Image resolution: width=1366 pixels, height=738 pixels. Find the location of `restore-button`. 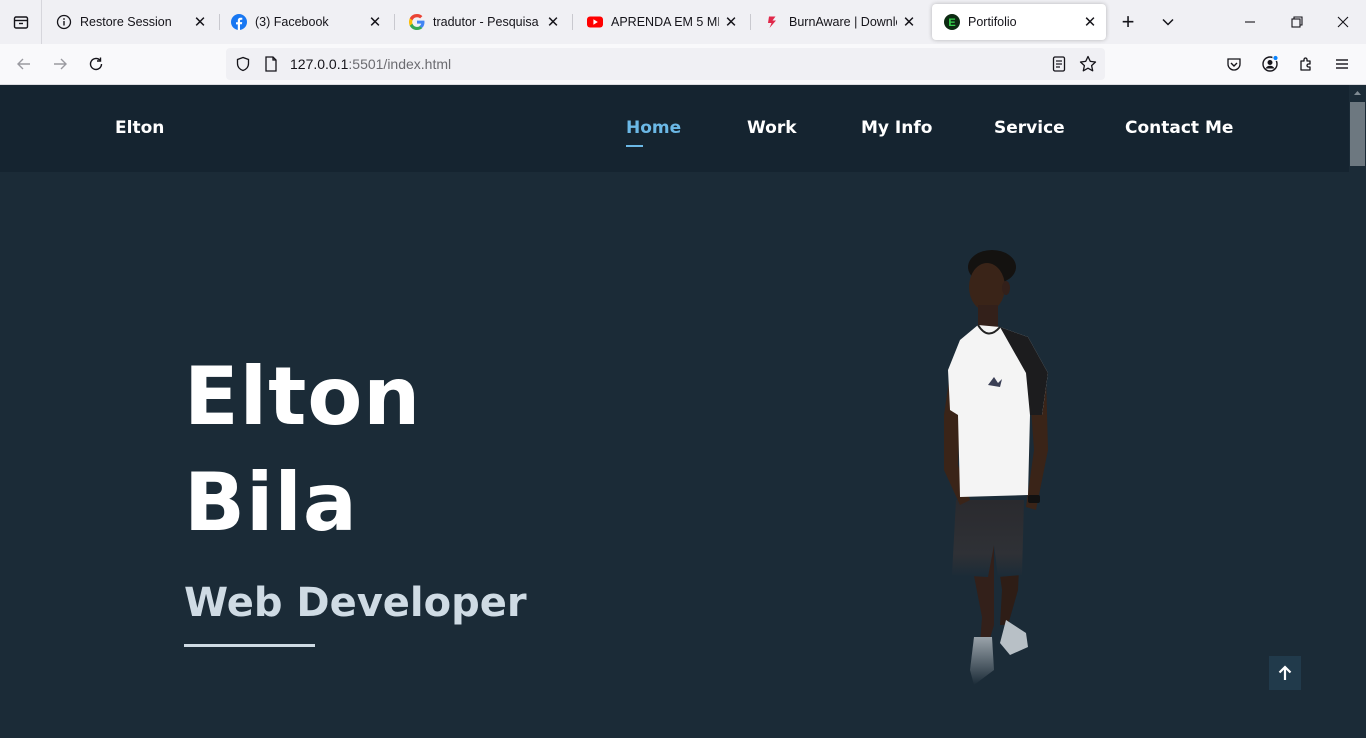

restore-button is located at coordinates (1297, 22).